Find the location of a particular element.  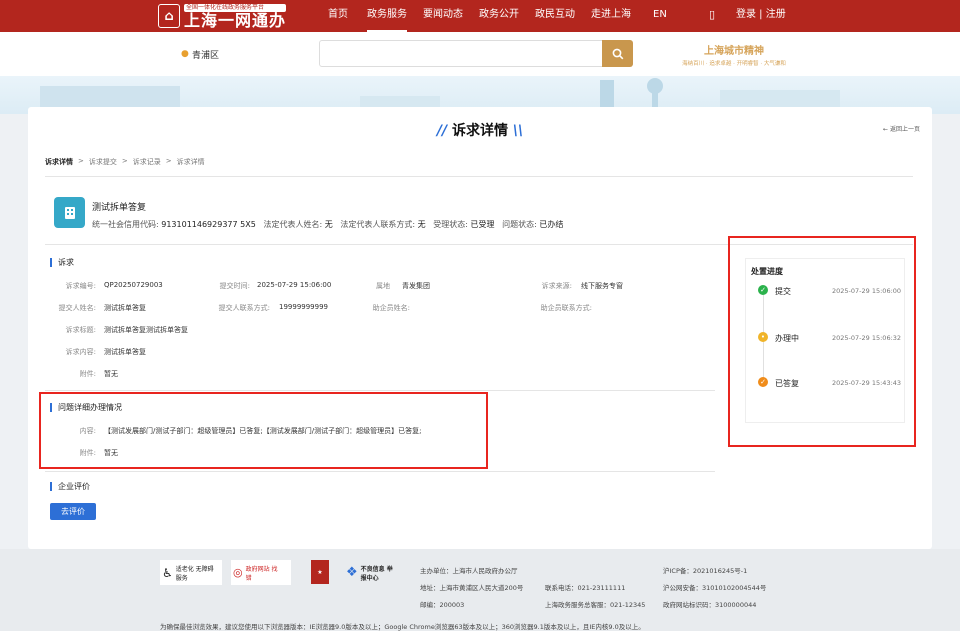

replied-icon: ✓ is located at coordinates (763, 382).